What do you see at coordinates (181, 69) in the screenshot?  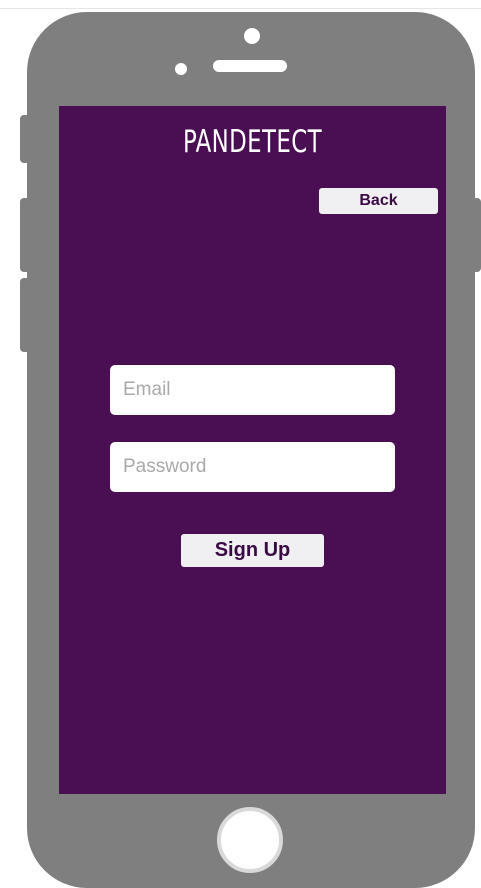 I see `sensor-icon` at bounding box center [181, 69].